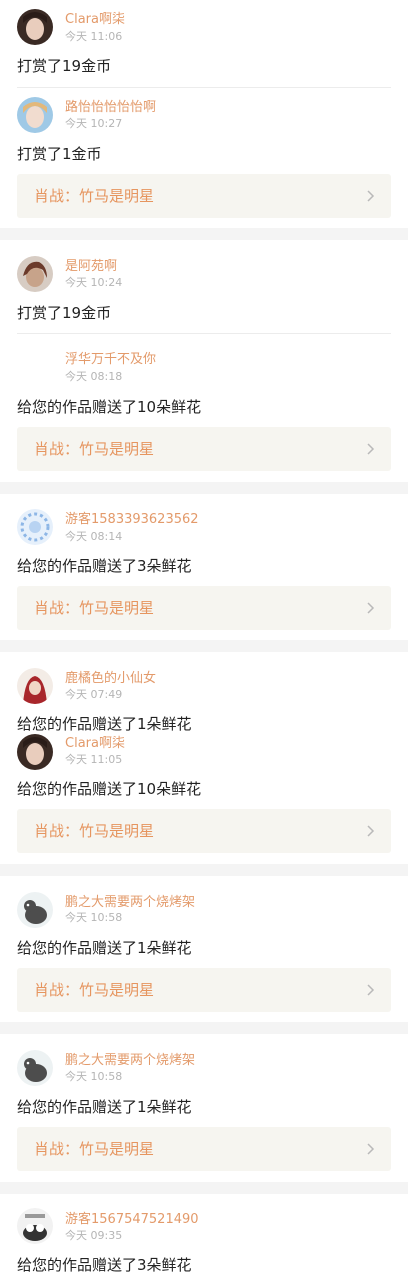 The width and height of the screenshot is (408, 1280). Describe the element at coordinates (94, 536) in the screenshot. I see `timestamp: 今天 08:14` at that location.